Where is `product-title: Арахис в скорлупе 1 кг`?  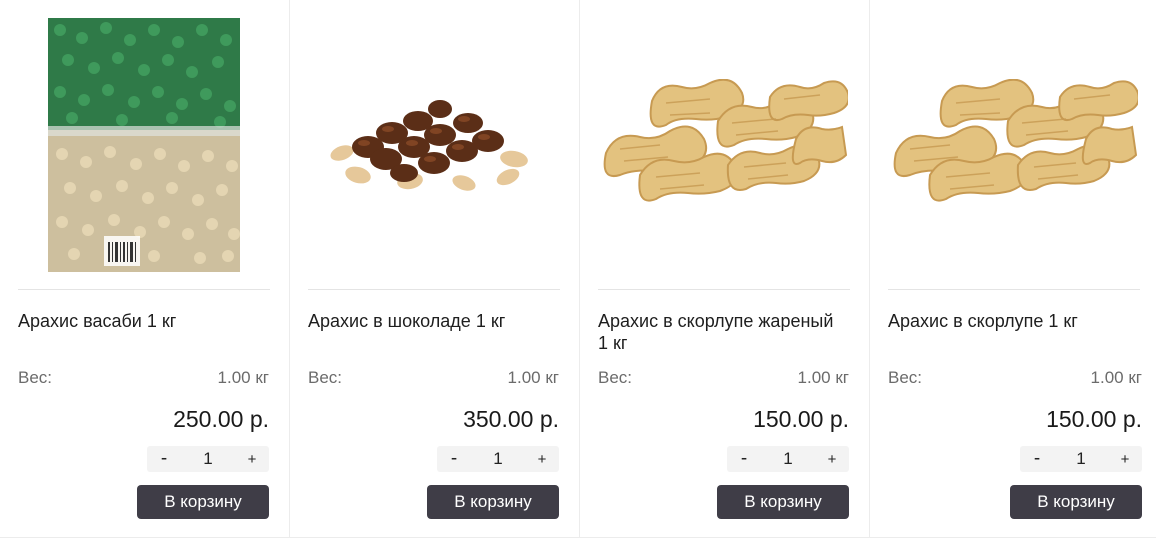 product-title: Арахис в скорлупе 1 кг is located at coordinates (1013, 321).